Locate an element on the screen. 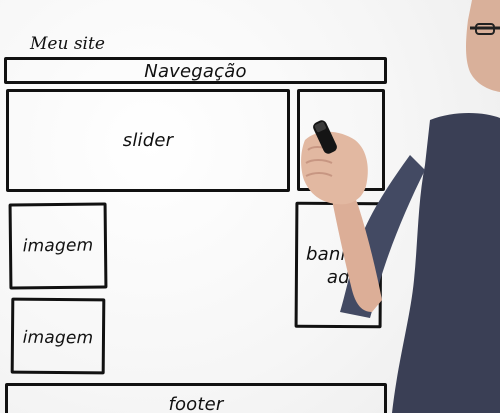 Image resolution: width=500 pixels, height=413 pixels. navigation-box: Navegação is located at coordinates (195, 70).